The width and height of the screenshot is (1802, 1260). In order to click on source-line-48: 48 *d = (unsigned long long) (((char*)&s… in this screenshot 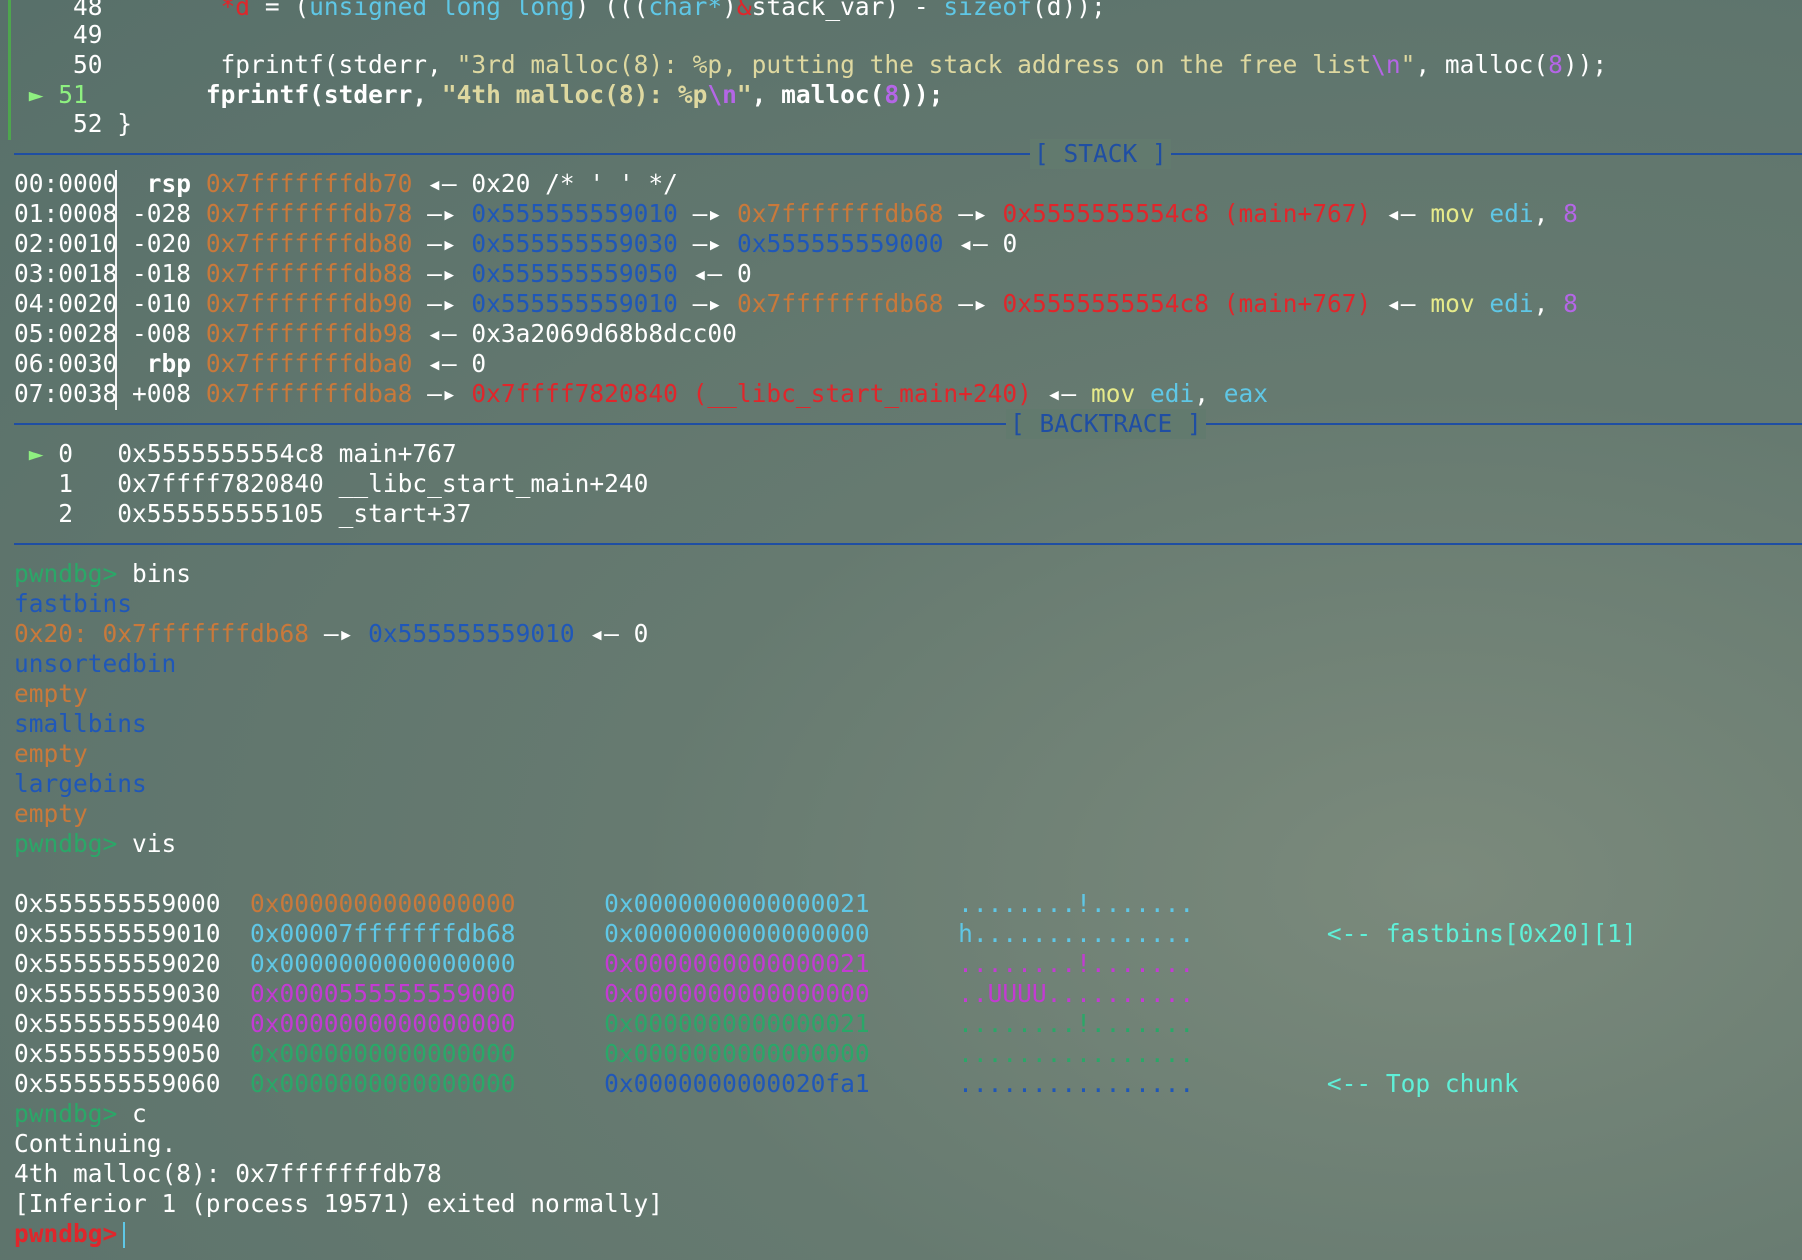, I will do `click(589, 10)`.